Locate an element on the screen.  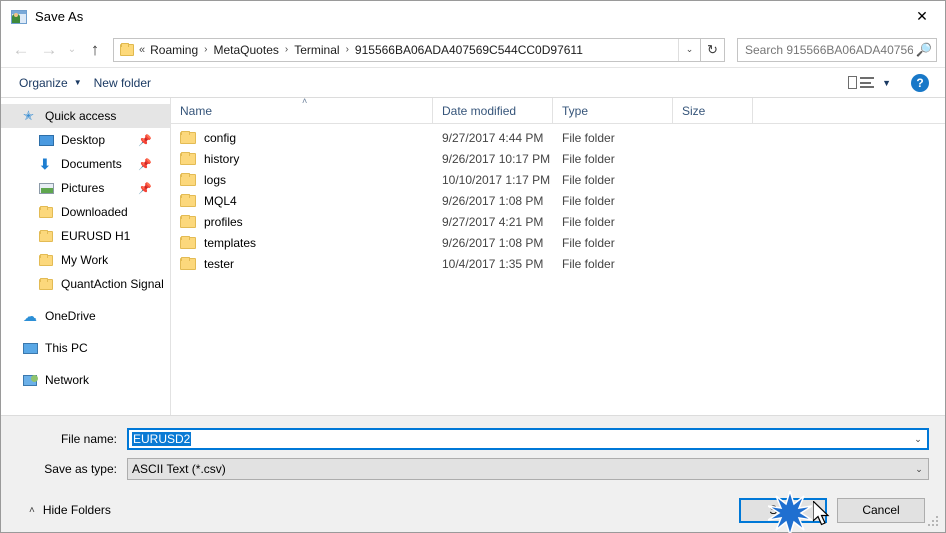
help-icon: ? is located at coordinates (920, 82).